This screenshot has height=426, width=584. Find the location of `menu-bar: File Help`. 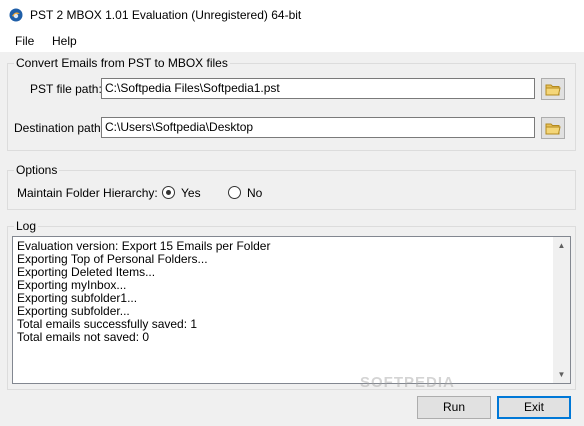

menu-bar: File Help is located at coordinates (292, 41).